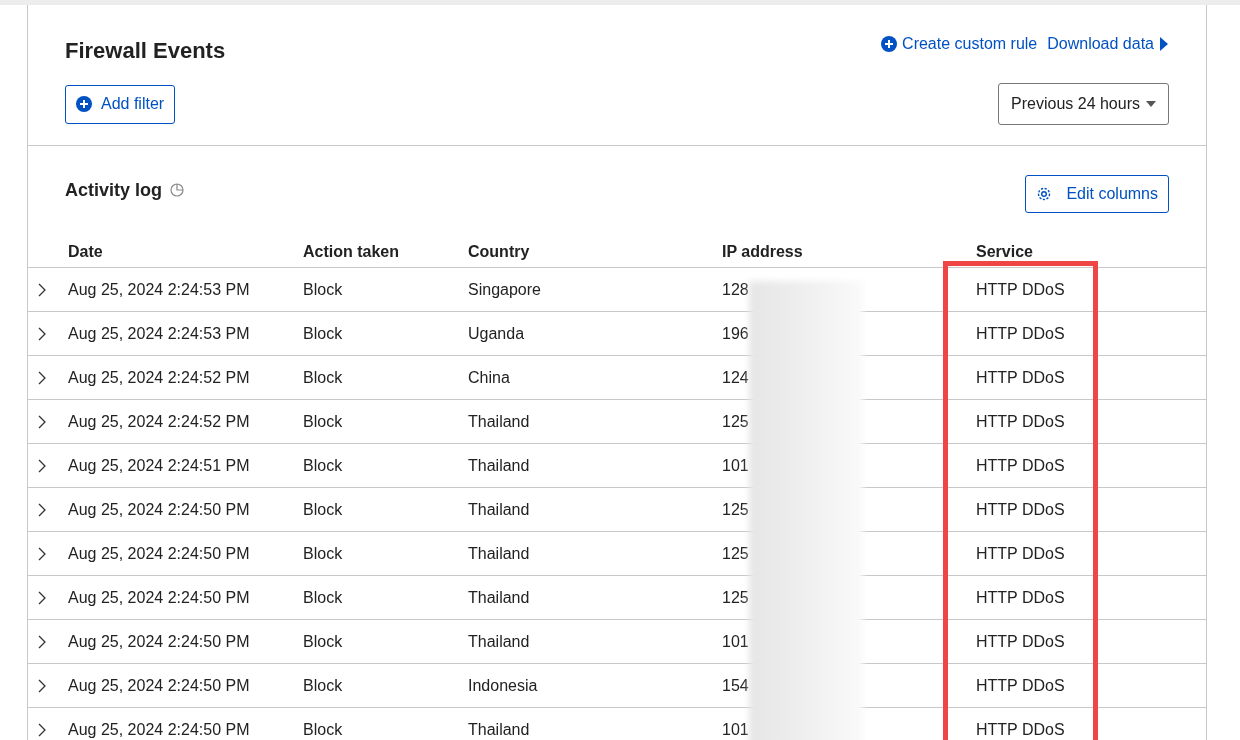 The width and height of the screenshot is (1240, 740). Describe the element at coordinates (497, 333) in the screenshot. I see `table-cell-text: Uganda` at that location.